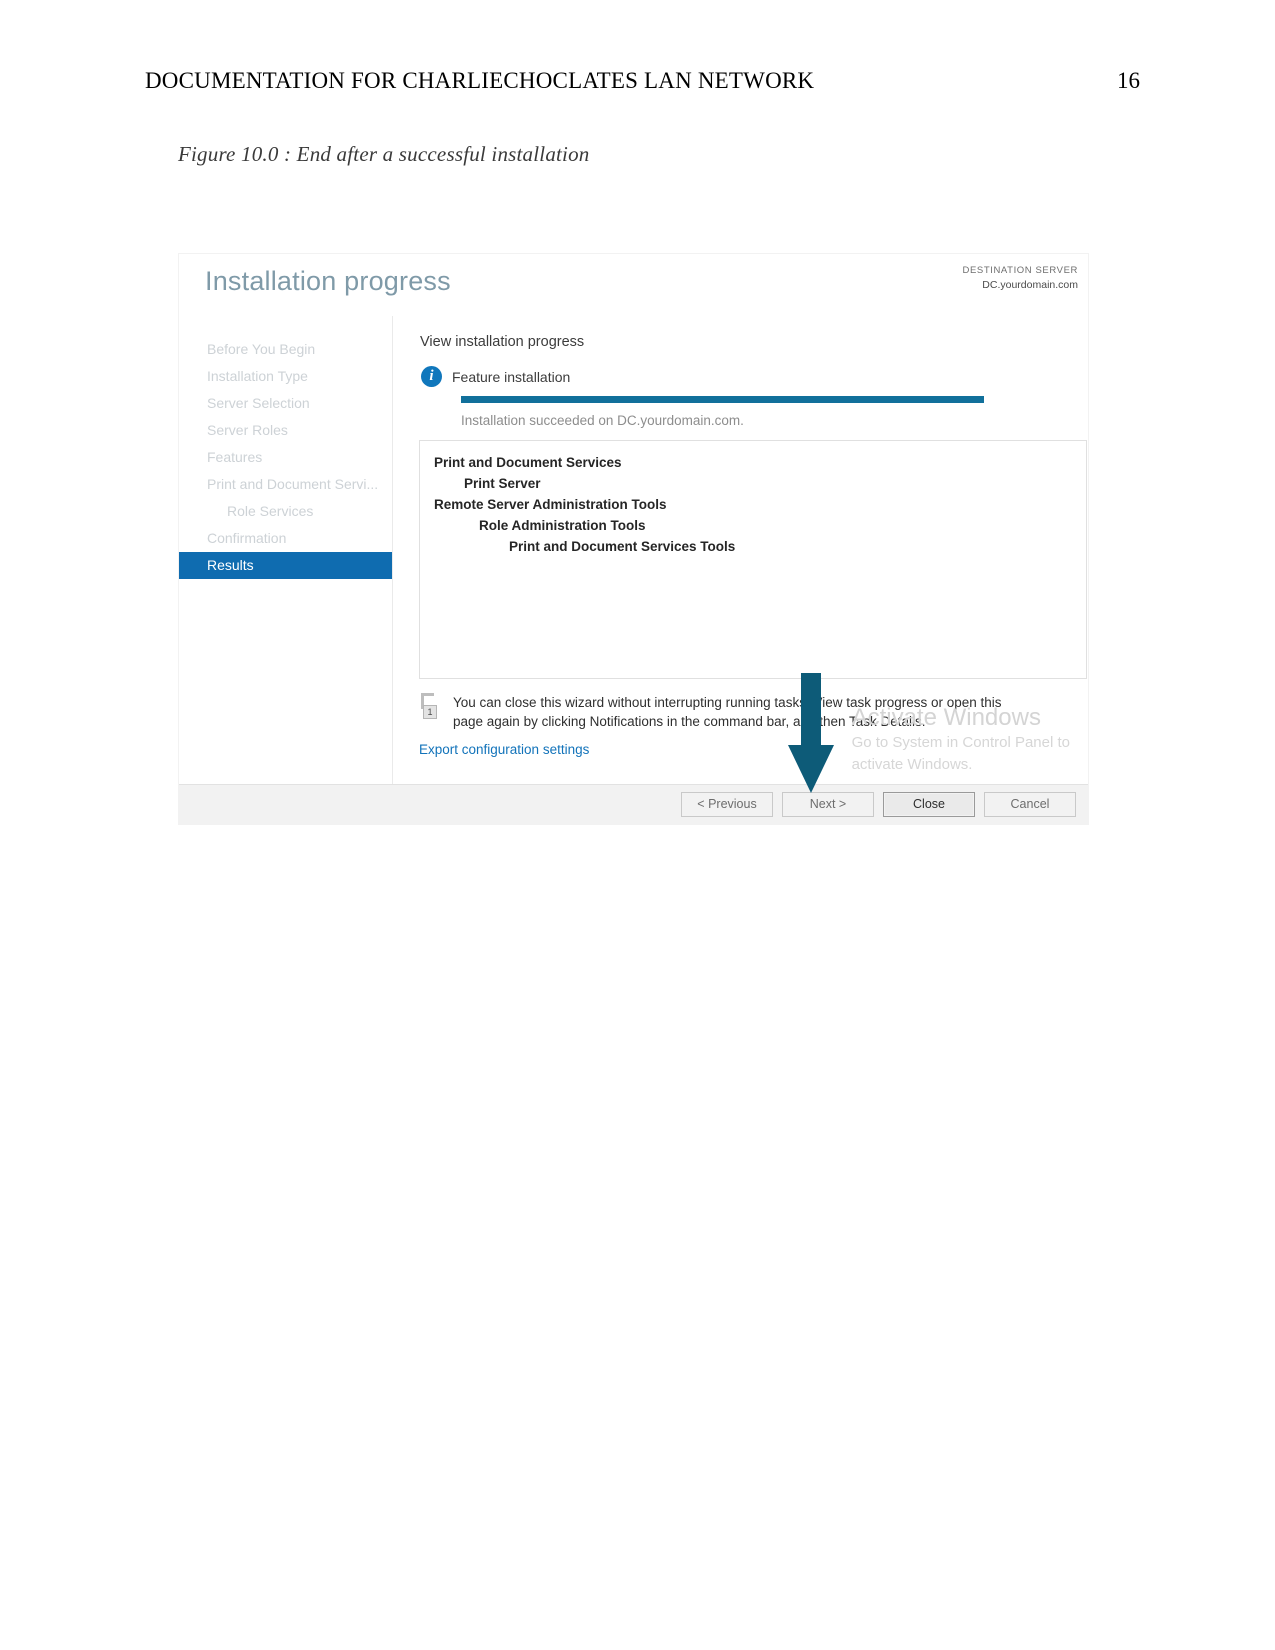 The height and width of the screenshot is (1650, 1275). What do you see at coordinates (285, 457) in the screenshot?
I see `nav-item-features: Features` at bounding box center [285, 457].